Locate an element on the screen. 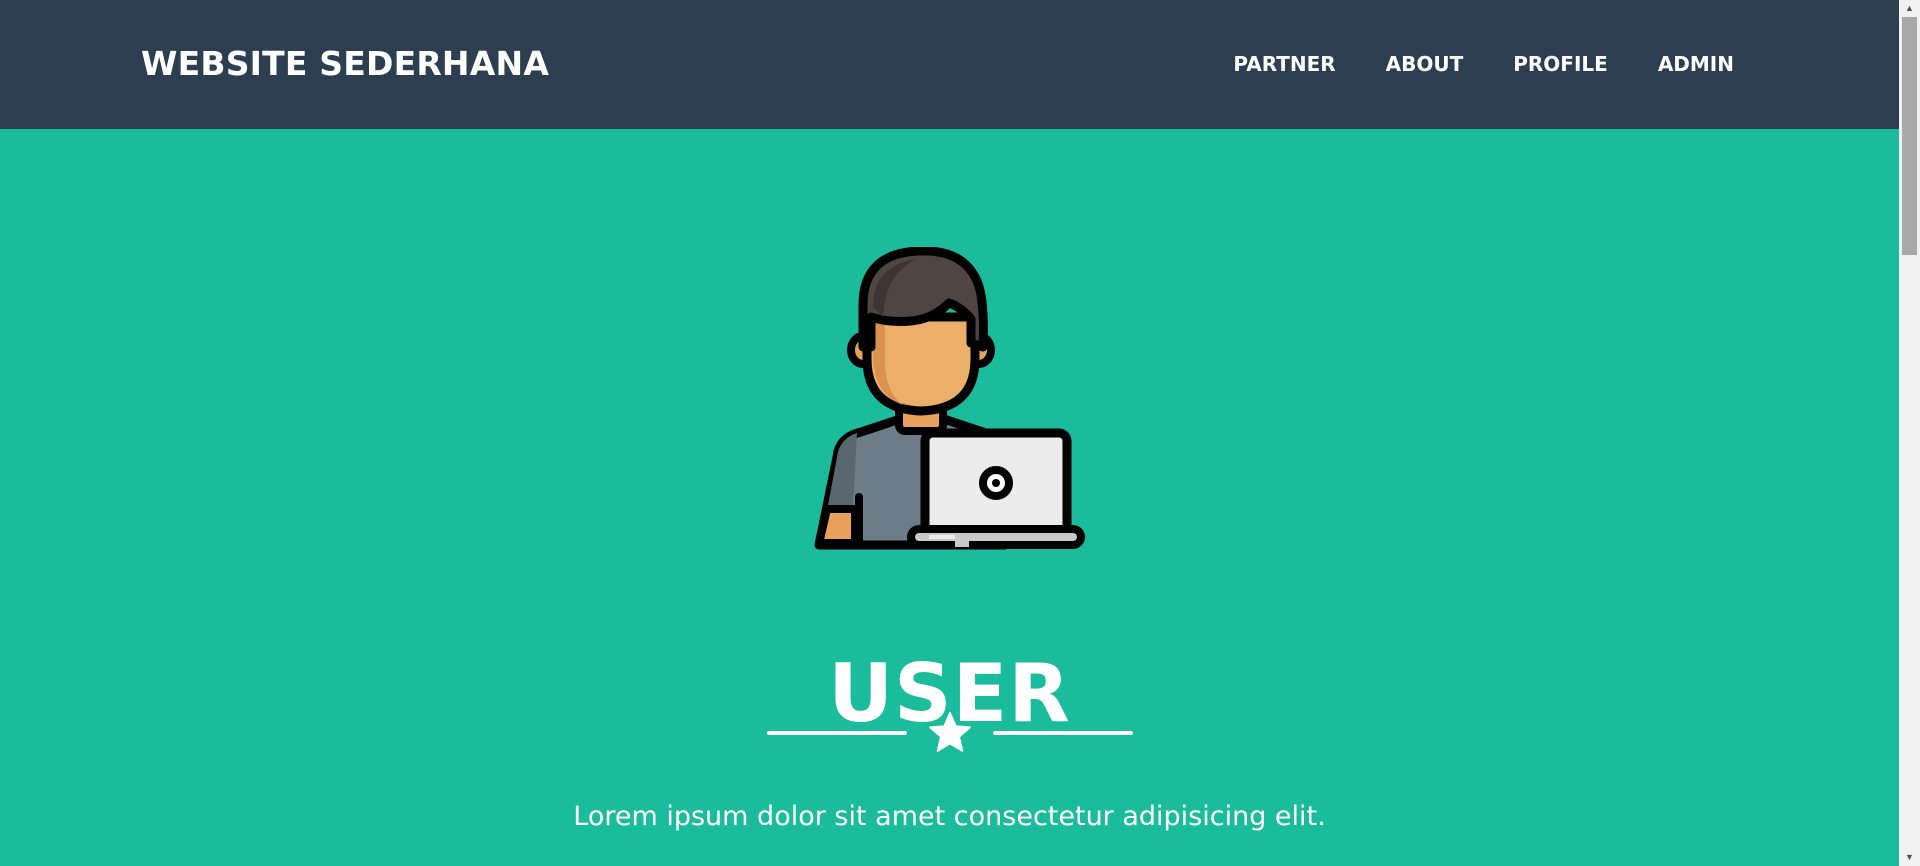  nav-item-admin: ADMIN is located at coordinates (1683, 64).